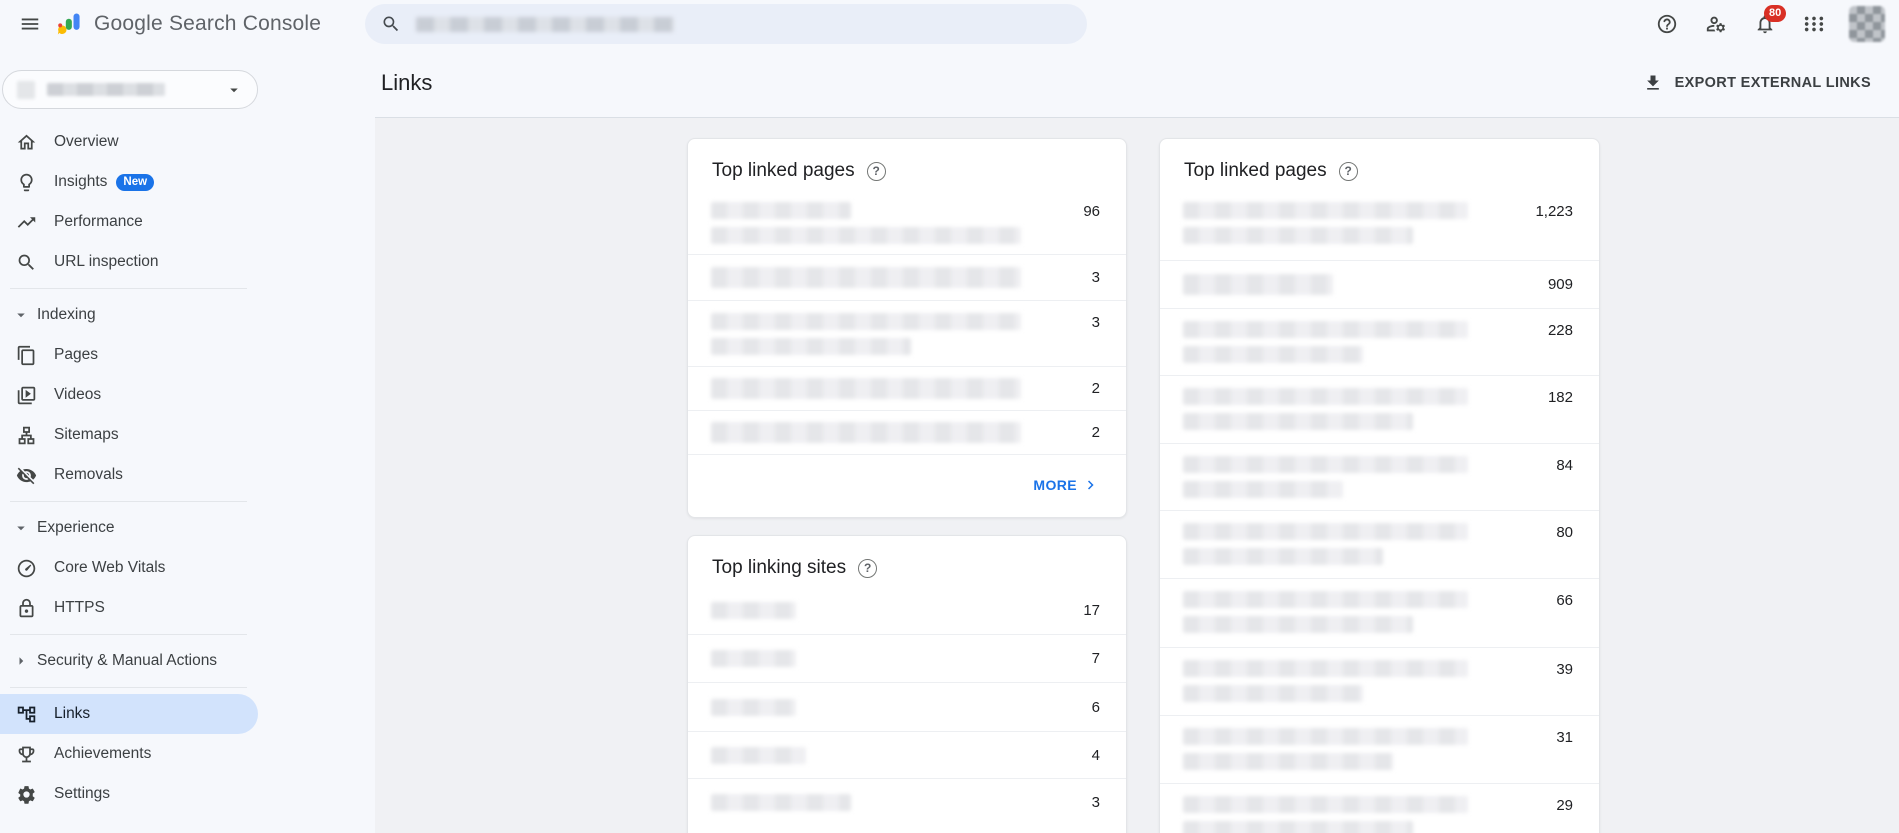 The image size is (1899, 833). Describe the element at coordinates (26, 182) in the screenshot. I see `lightbulb-icon` at that location.